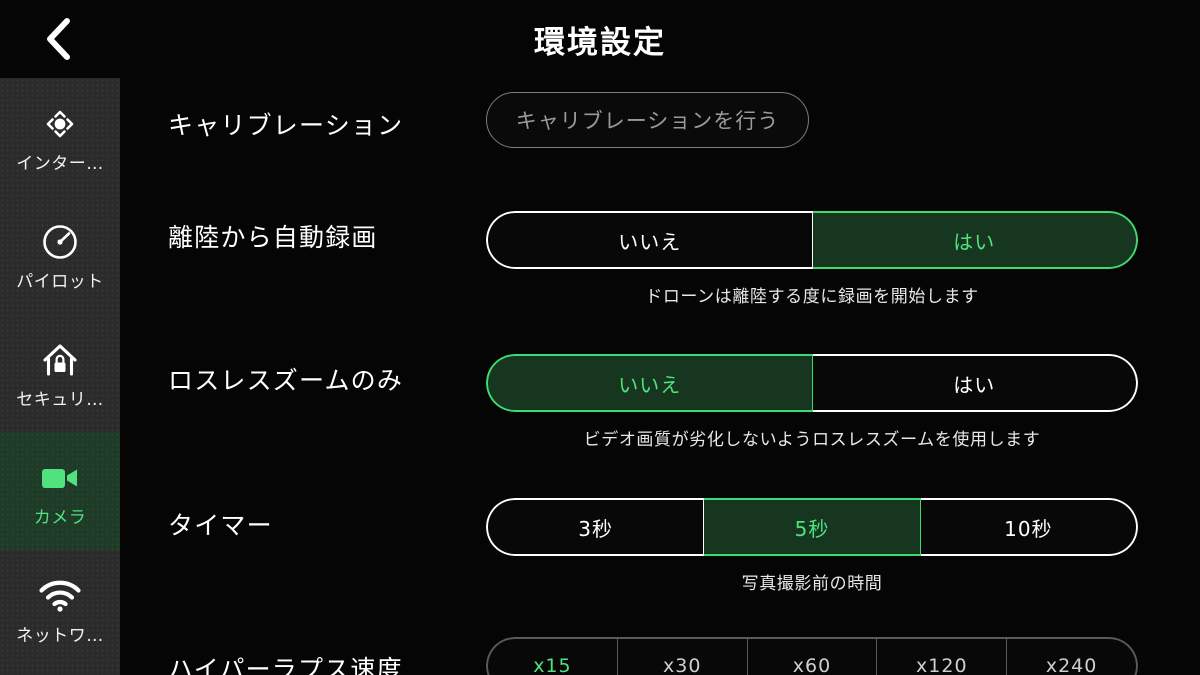 Image resolution: width=1200 pixels, height=675 pixels. I want to click on setting-row-calibration: キャリブレーション キャリブレーションを行う, so click(660, 128).